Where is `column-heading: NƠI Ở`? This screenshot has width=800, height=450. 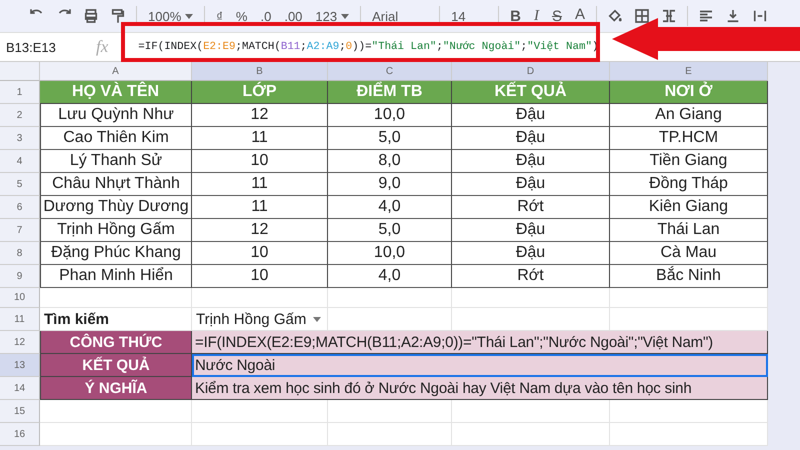 column-heading: NƠI Ở is located at coordinates (689, 92).